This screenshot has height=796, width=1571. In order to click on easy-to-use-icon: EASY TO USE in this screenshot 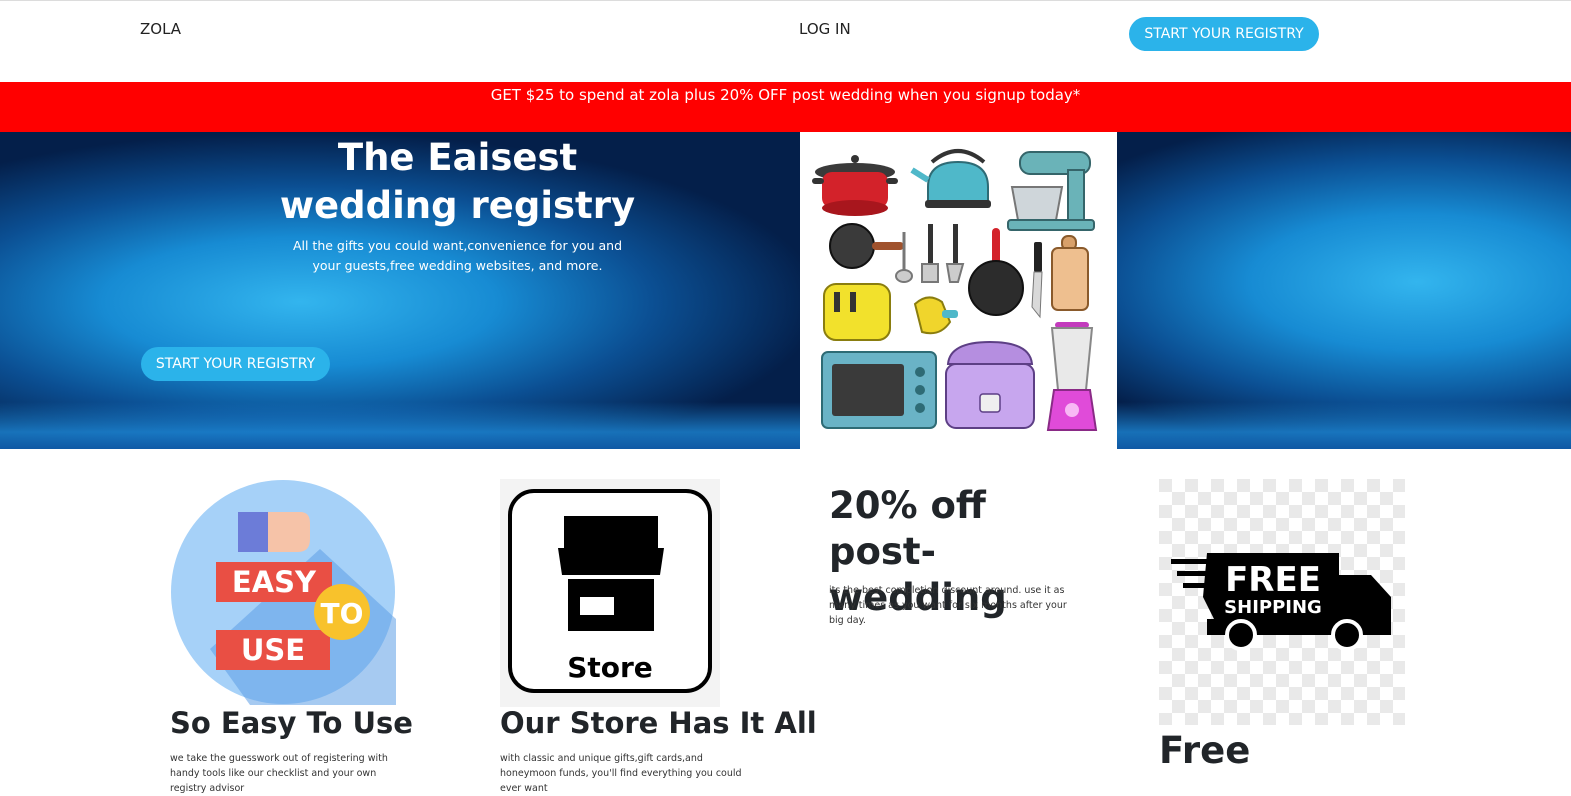, I will do `click(283, 592)`.